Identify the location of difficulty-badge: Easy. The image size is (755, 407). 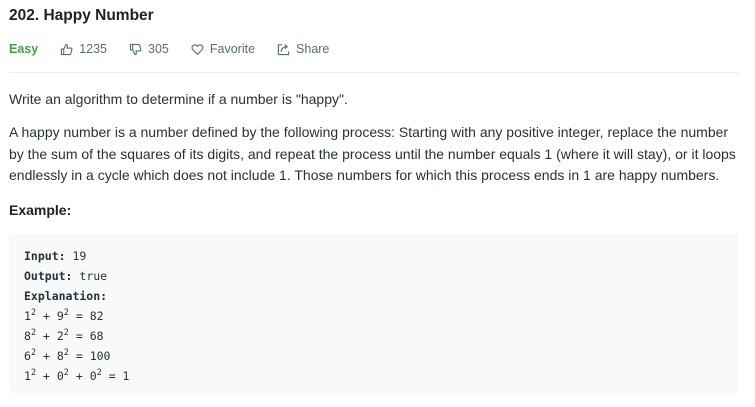
(24, 49).